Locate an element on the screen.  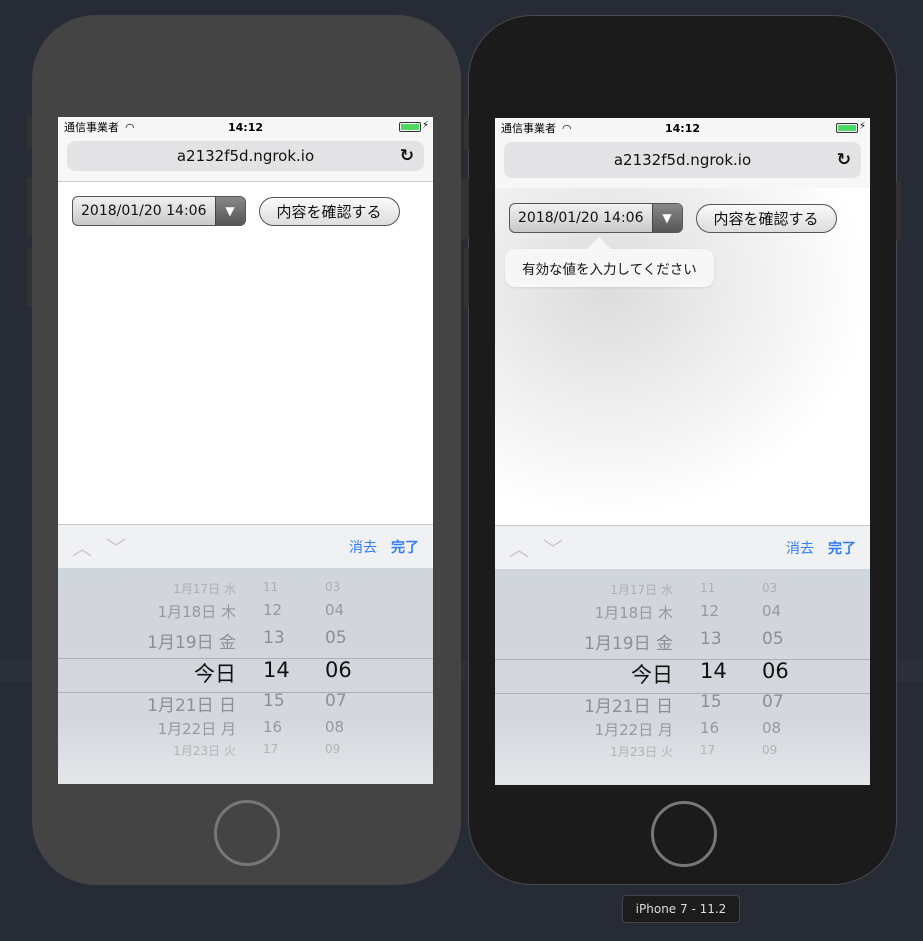
validation-tooltip: 有効な値を入力してください is located at coordinates (609, 262).